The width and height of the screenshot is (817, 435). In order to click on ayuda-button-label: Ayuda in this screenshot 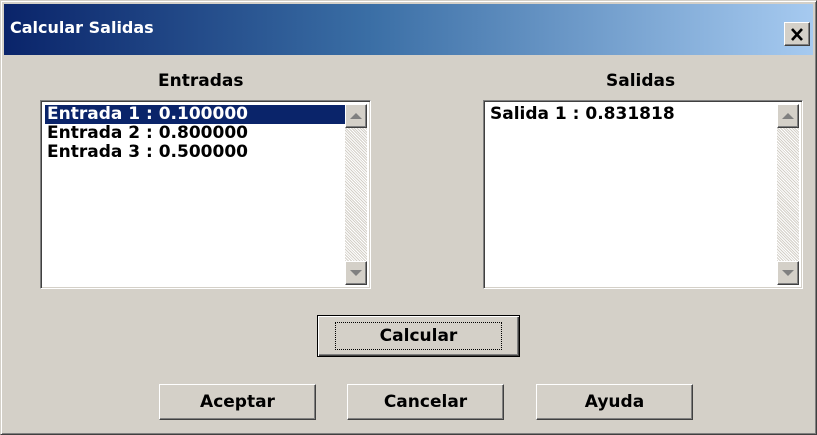, I will do `click(614, 402)`.